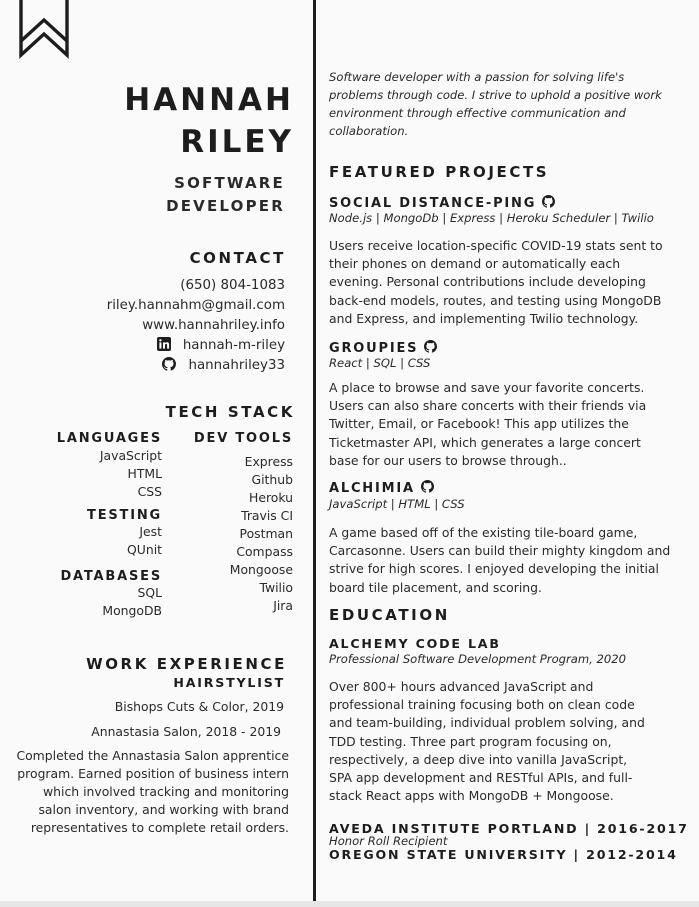 Image resolution: width=699 pixels, height=907 pixels. I want to click on testing-heading-wrap: TESTING, so click(124, 516).